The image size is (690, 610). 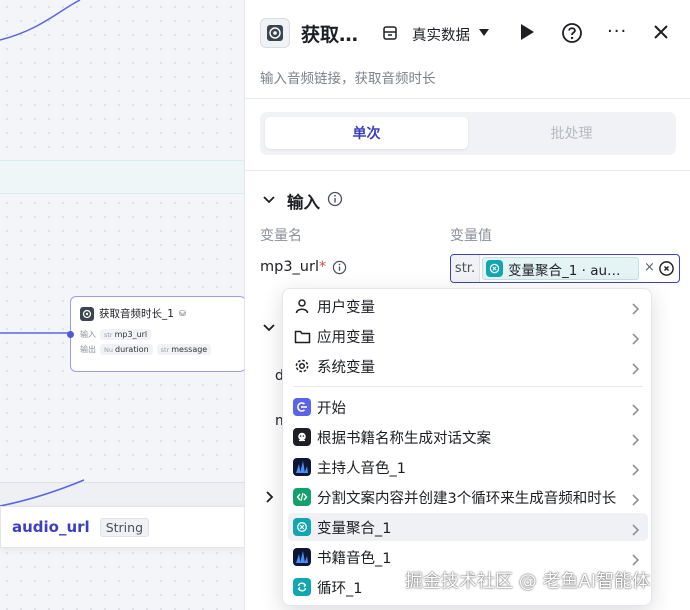 What do you see at coordinates (471, 236) in the screenshot?
I see `column-header-value: 变量值` at bounding box center [471, 236].